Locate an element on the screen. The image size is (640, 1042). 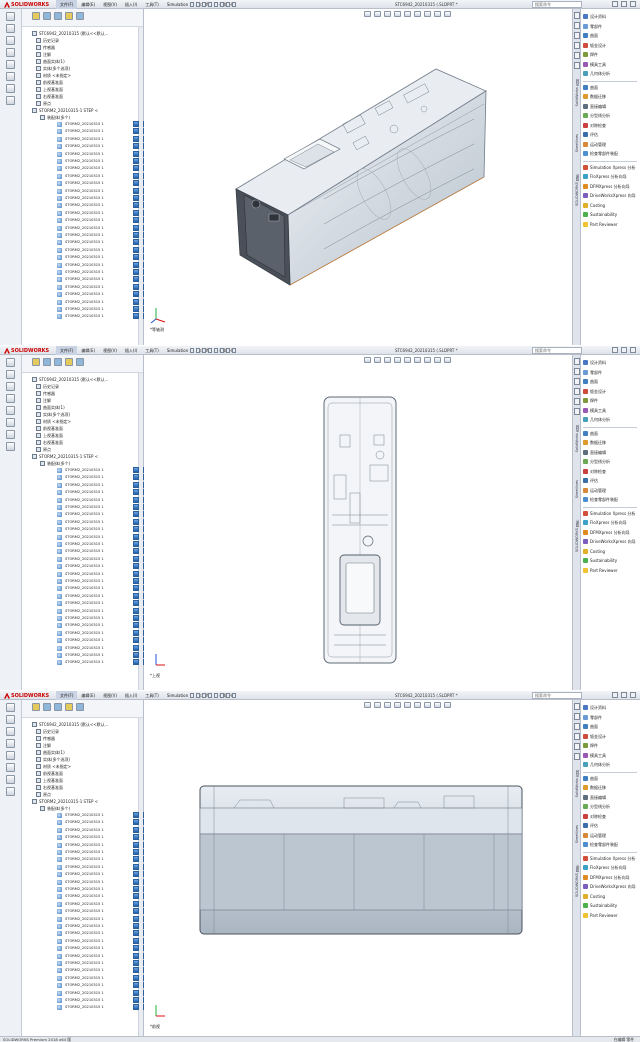
minimize-icon is located at coordinates (615, 695).